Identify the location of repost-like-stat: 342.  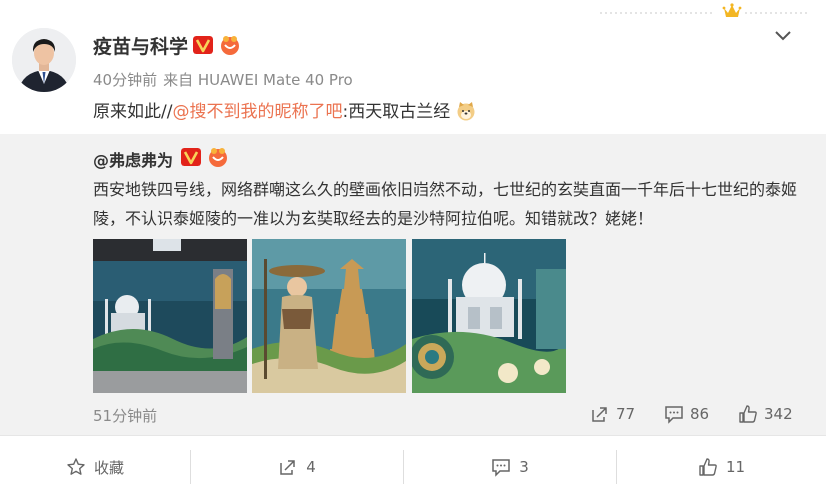
(765, 414).